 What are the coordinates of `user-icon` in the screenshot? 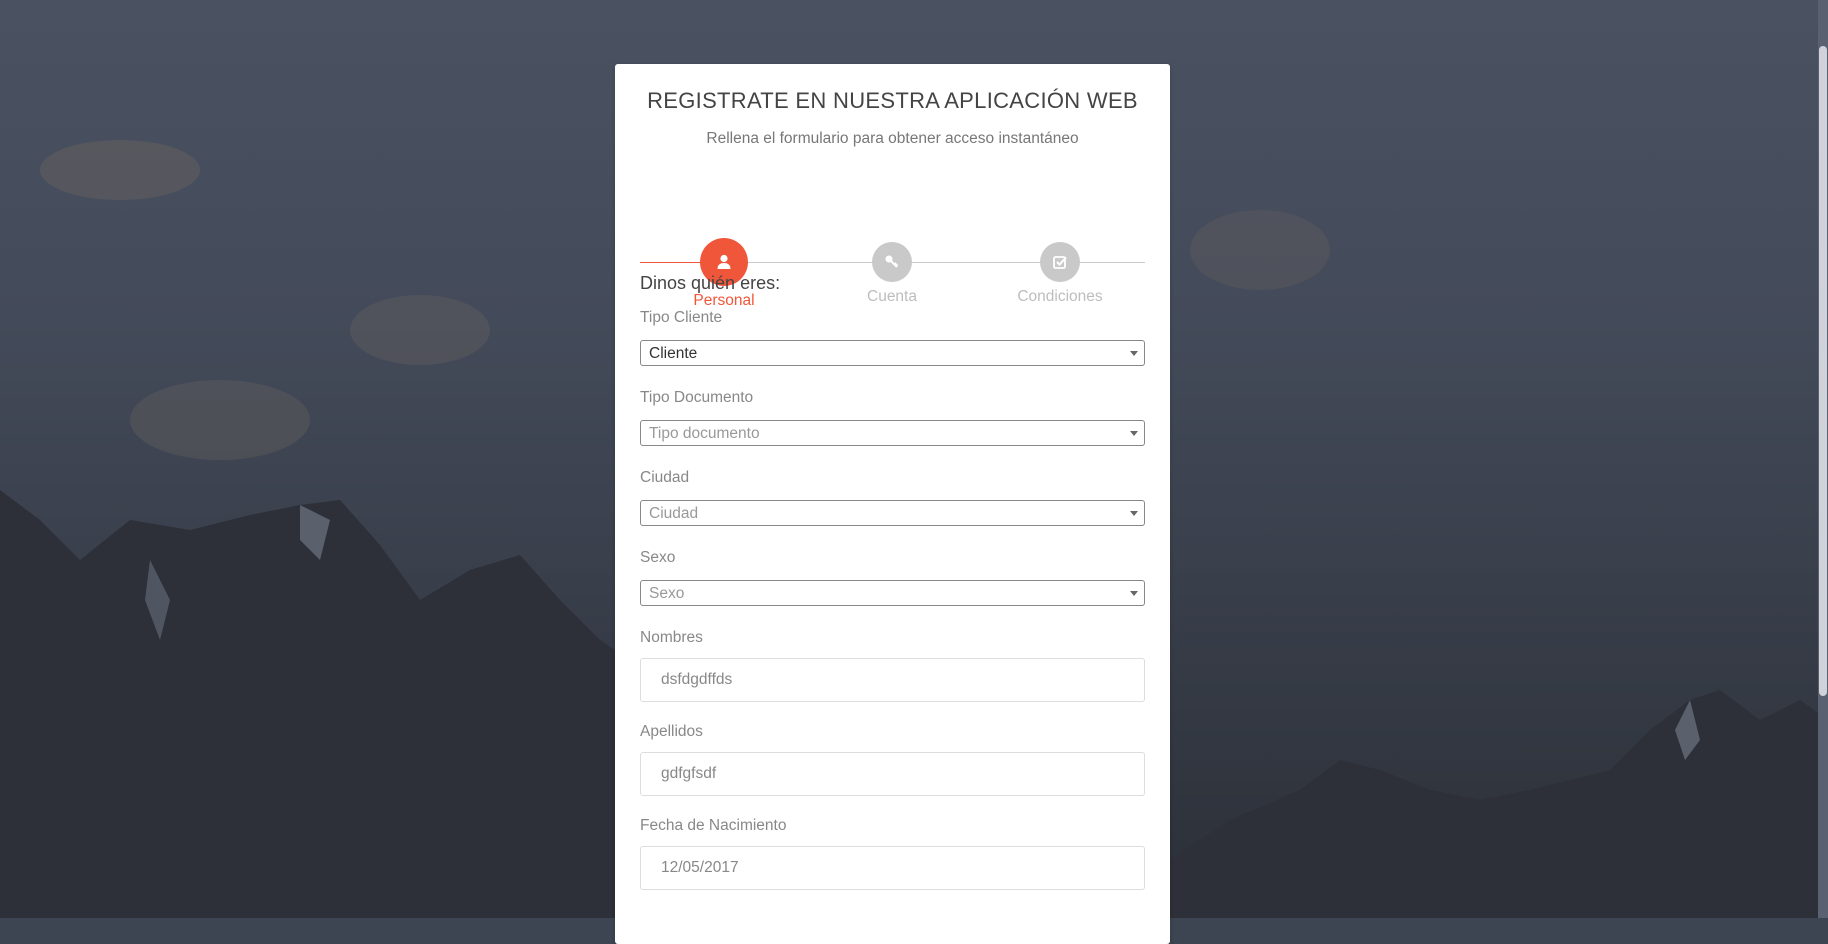 It's located at (724, 261).